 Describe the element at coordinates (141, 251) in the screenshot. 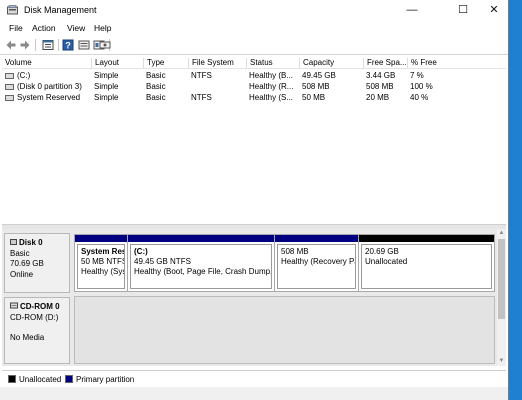

I see `partition-title: (C:)` at that location.